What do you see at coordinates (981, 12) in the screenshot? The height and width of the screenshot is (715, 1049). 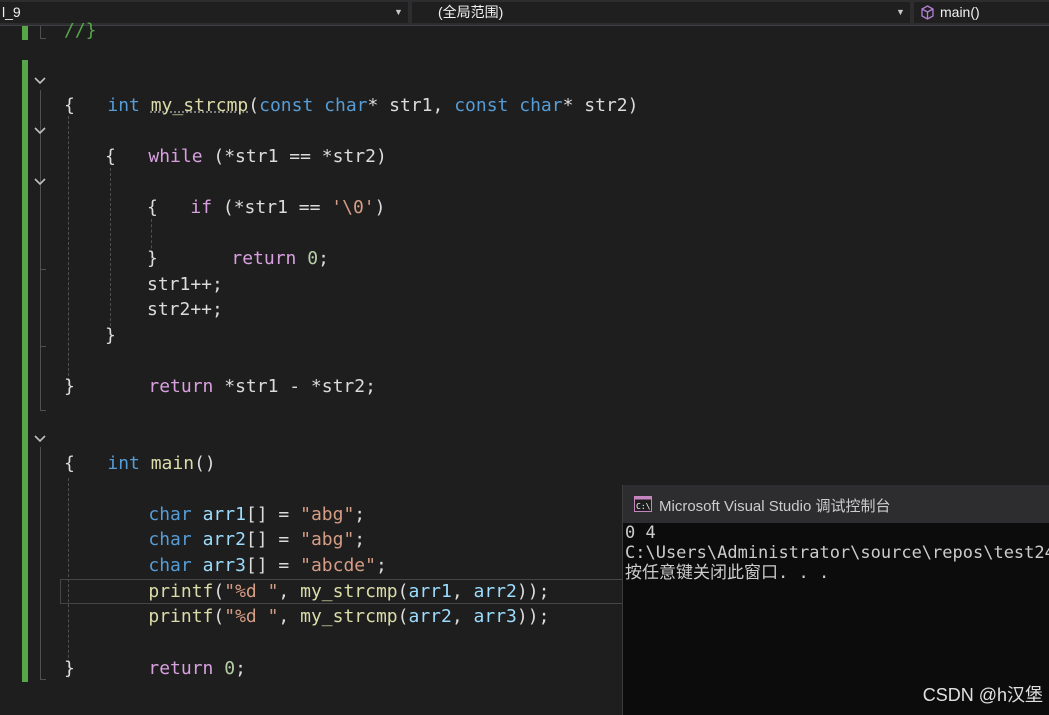 I see `function-dropdown: main()` at bounding box center [981, 12].